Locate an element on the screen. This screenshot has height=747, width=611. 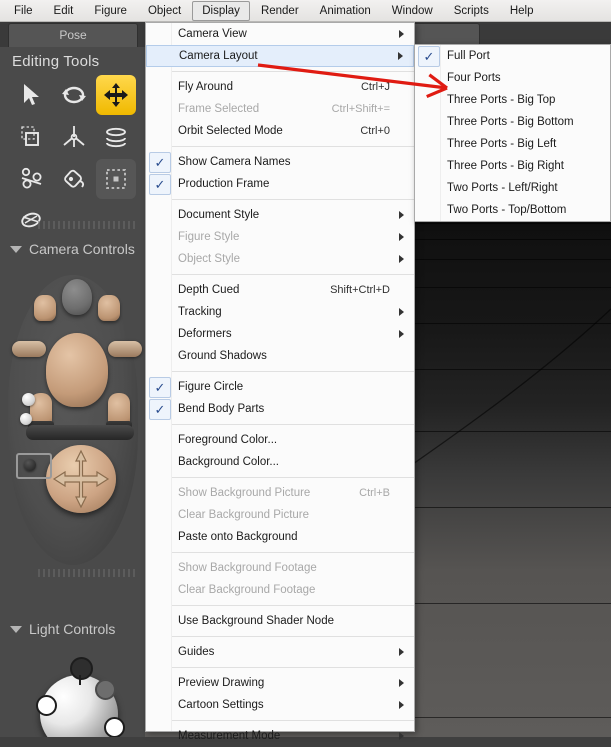
light-node-back is located at coordinates (105, 689).